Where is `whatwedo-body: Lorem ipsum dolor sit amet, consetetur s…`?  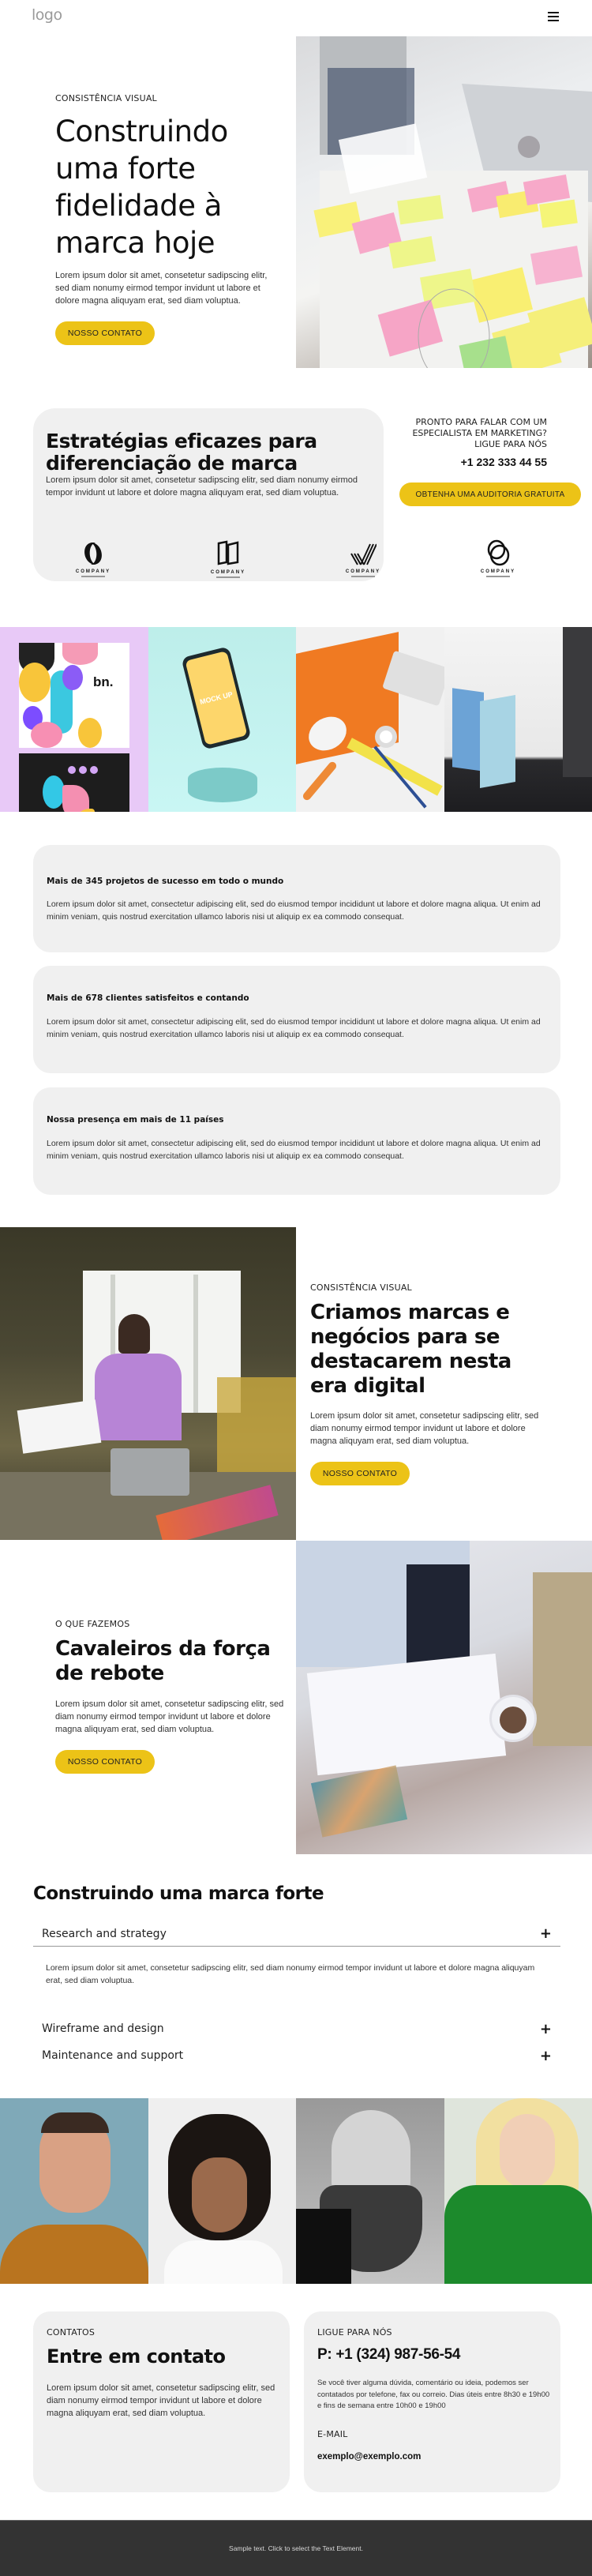
whatwedo-body: Lorem ipsum dolor sit amet, consetetur s… is located at coordinates (169, 1716).